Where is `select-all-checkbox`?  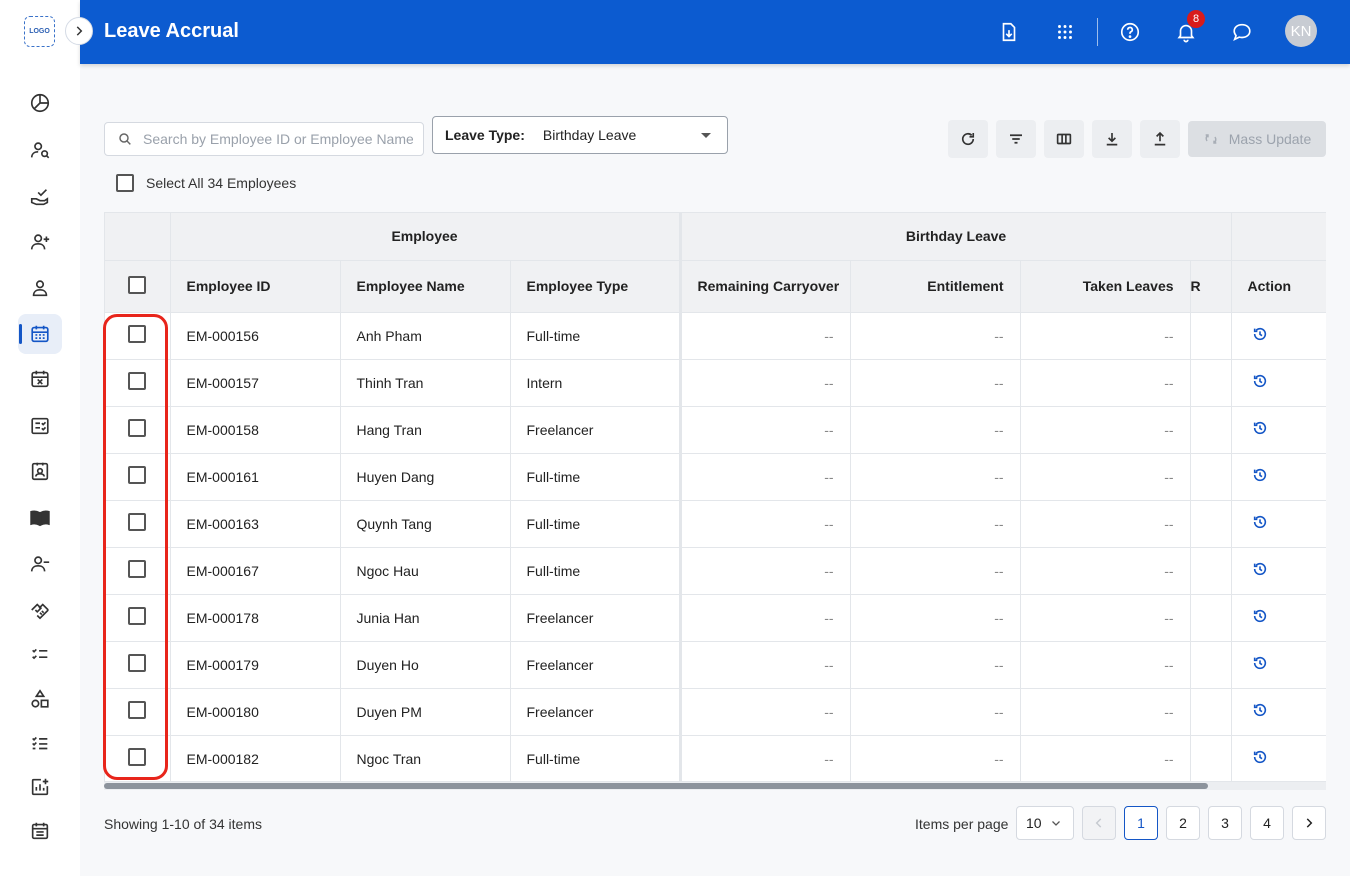
select-all-checkbox is located at coordinates (125, 183).